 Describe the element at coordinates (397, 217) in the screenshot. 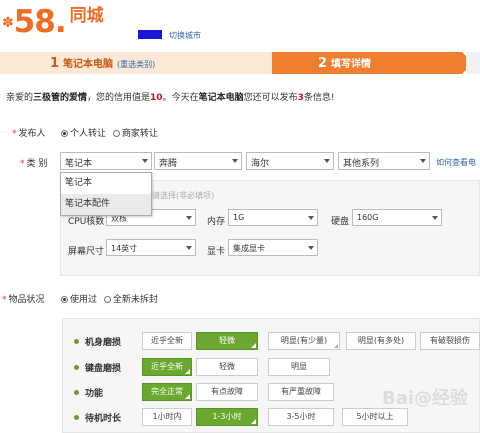

I see `disk-select: 160G` at that location.